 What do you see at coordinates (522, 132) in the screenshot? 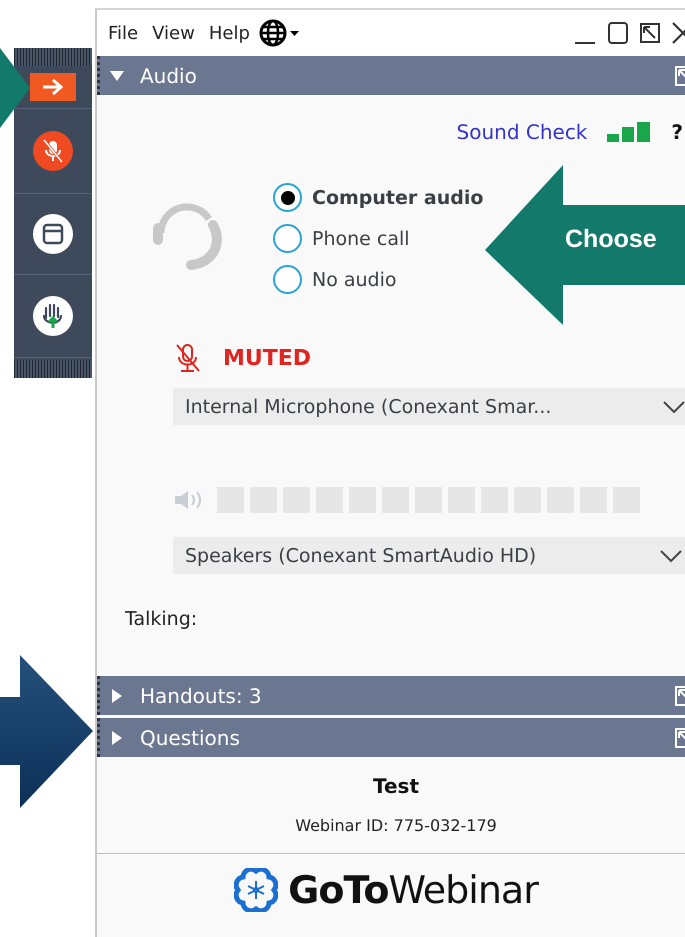
I see `sound-check-link: Sound Check` at bounding box center [522, 132].